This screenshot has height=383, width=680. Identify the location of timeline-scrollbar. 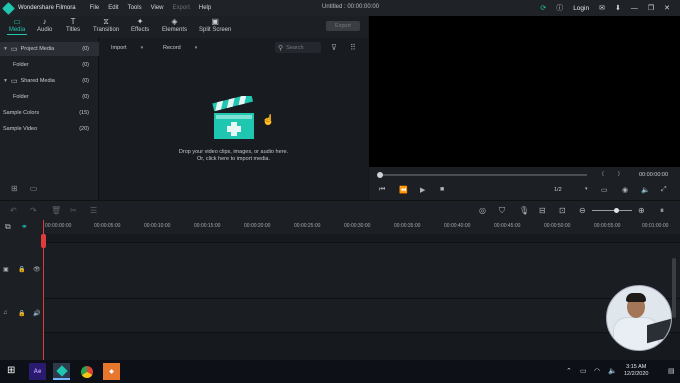
(674, 288).